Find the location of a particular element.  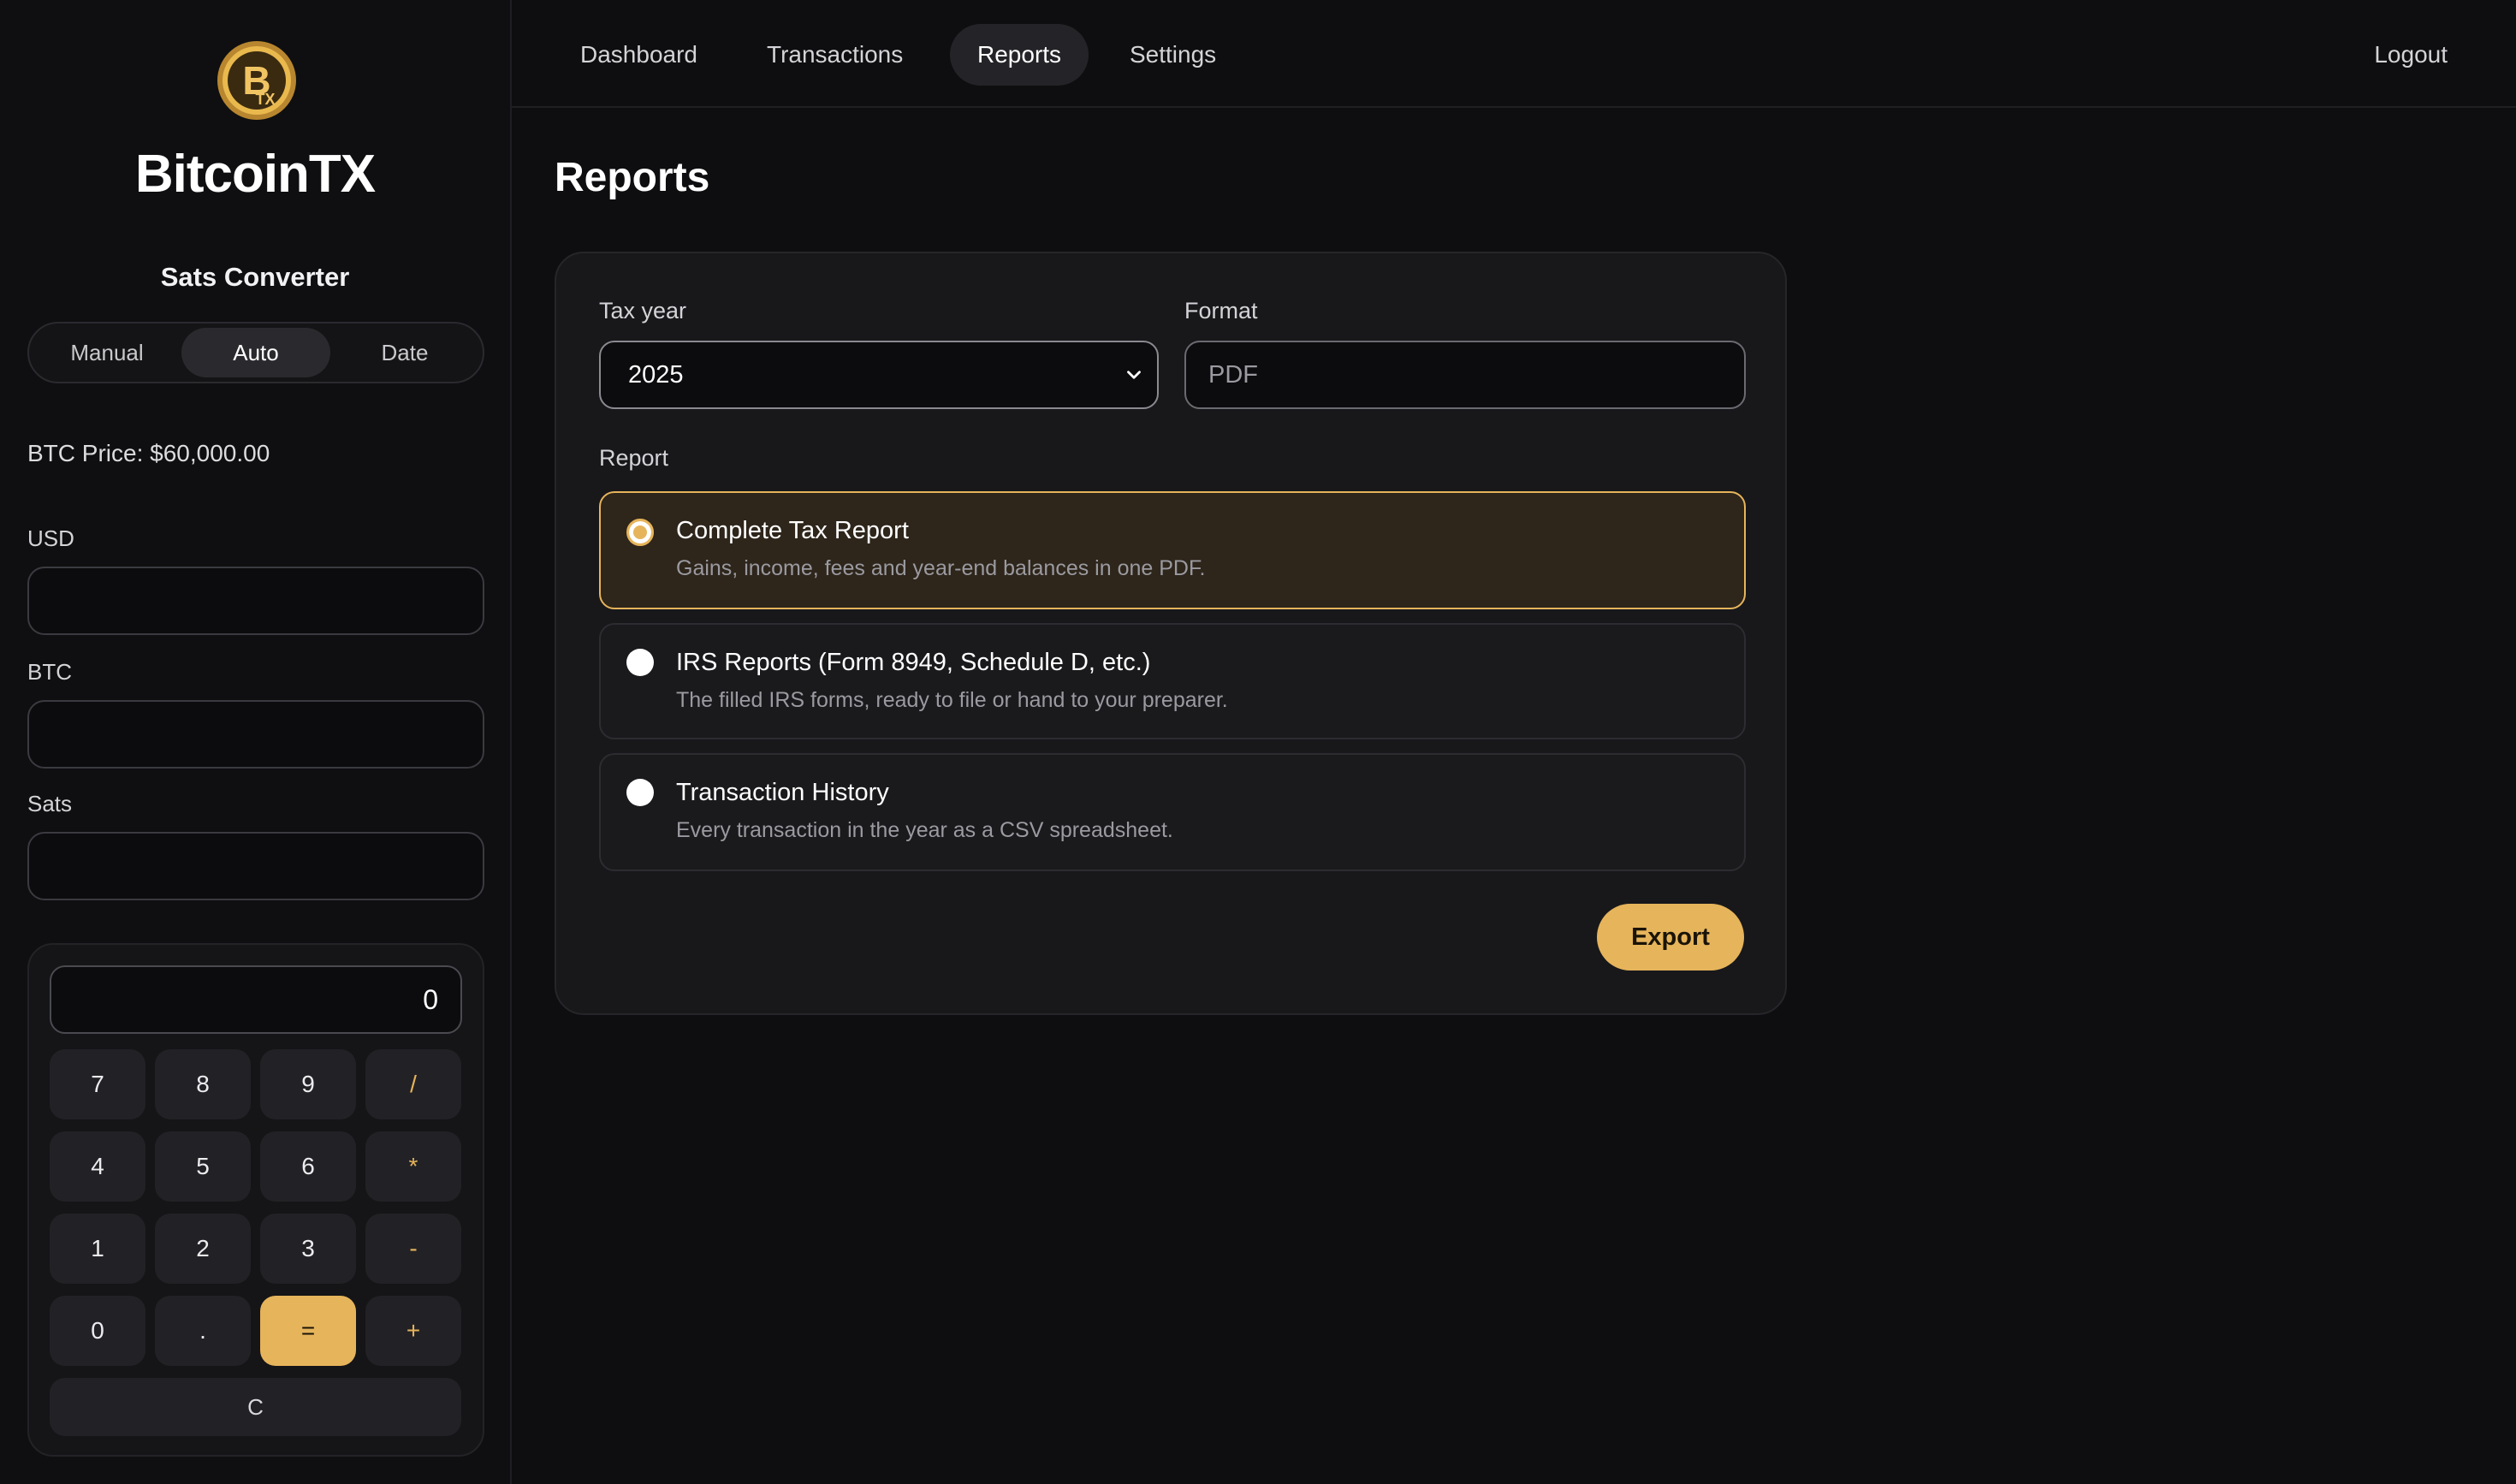

radio-complete is located at coordinates (640, 533).